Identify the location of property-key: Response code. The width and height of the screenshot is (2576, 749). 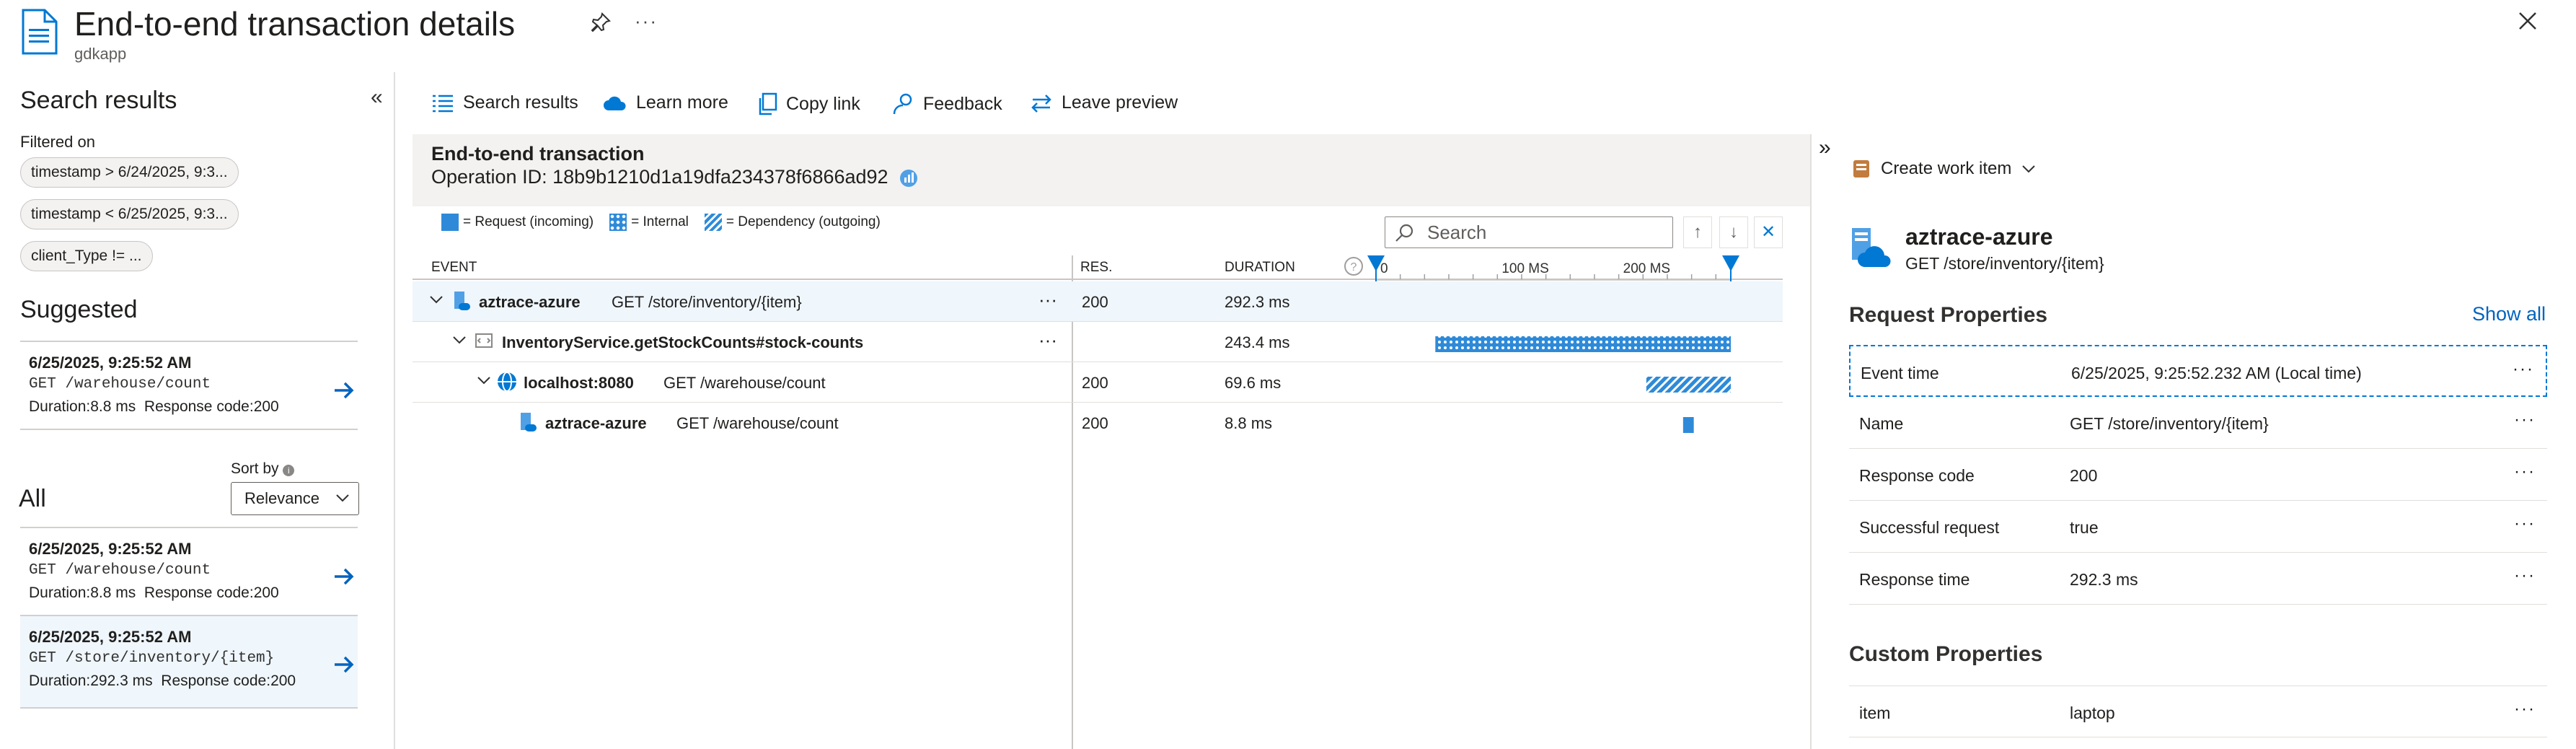
(1917, 475).